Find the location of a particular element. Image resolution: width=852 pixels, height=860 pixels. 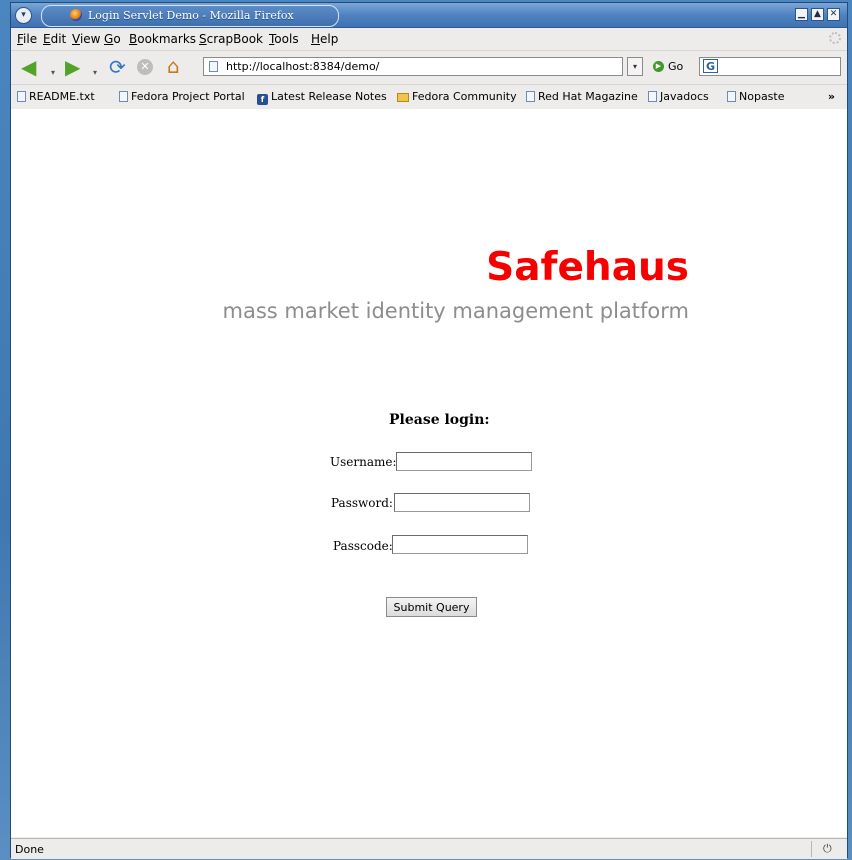

username-label: Username: is located at coordinates (363, 462).